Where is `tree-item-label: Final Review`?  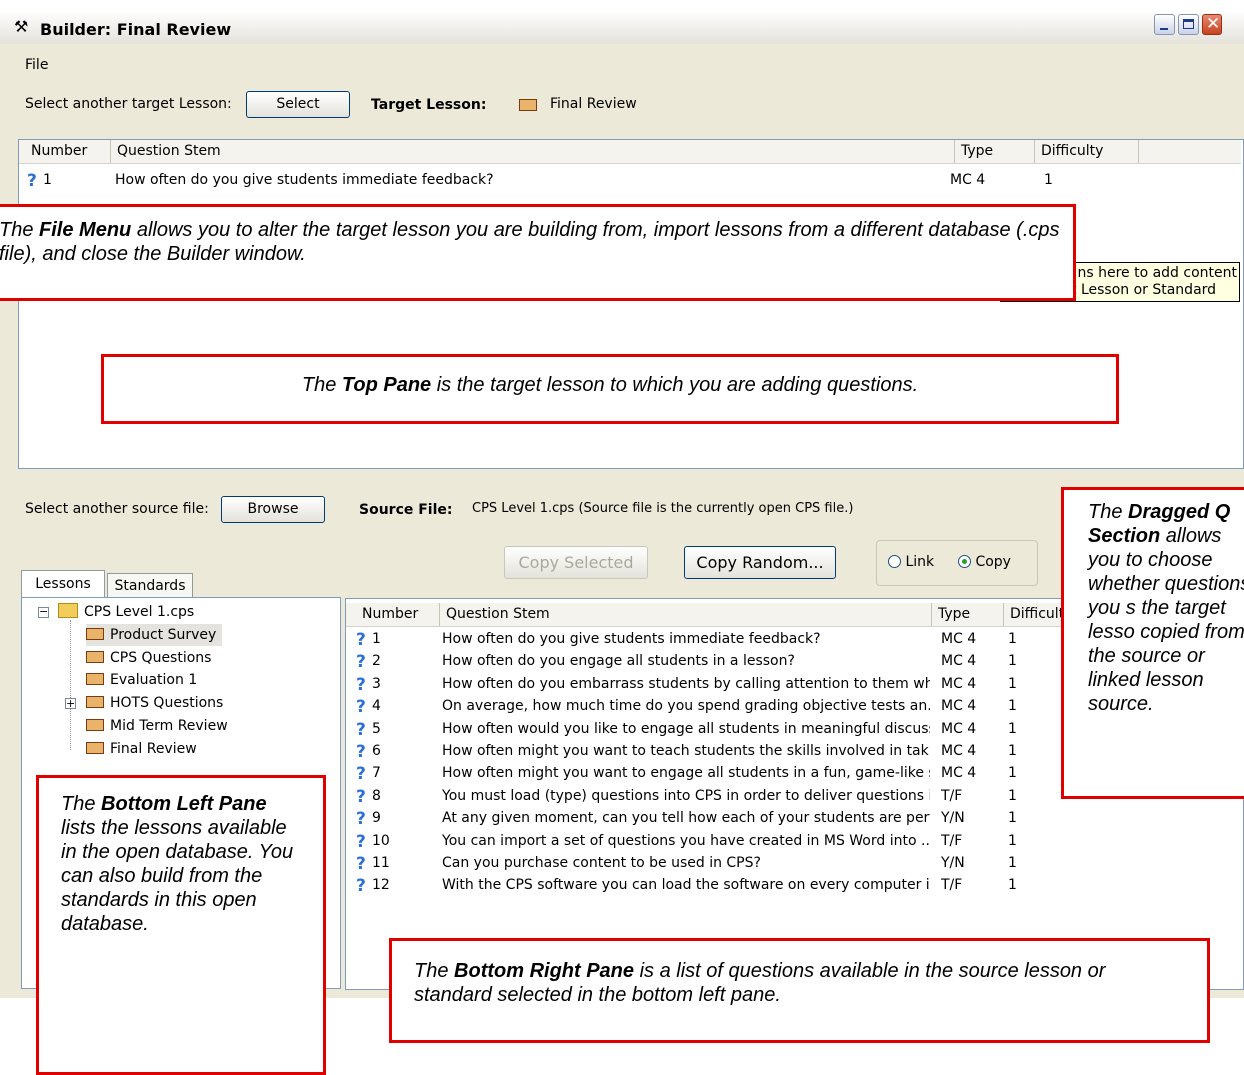
tree-item-label: Final Review is located at coordinates (153, 749).